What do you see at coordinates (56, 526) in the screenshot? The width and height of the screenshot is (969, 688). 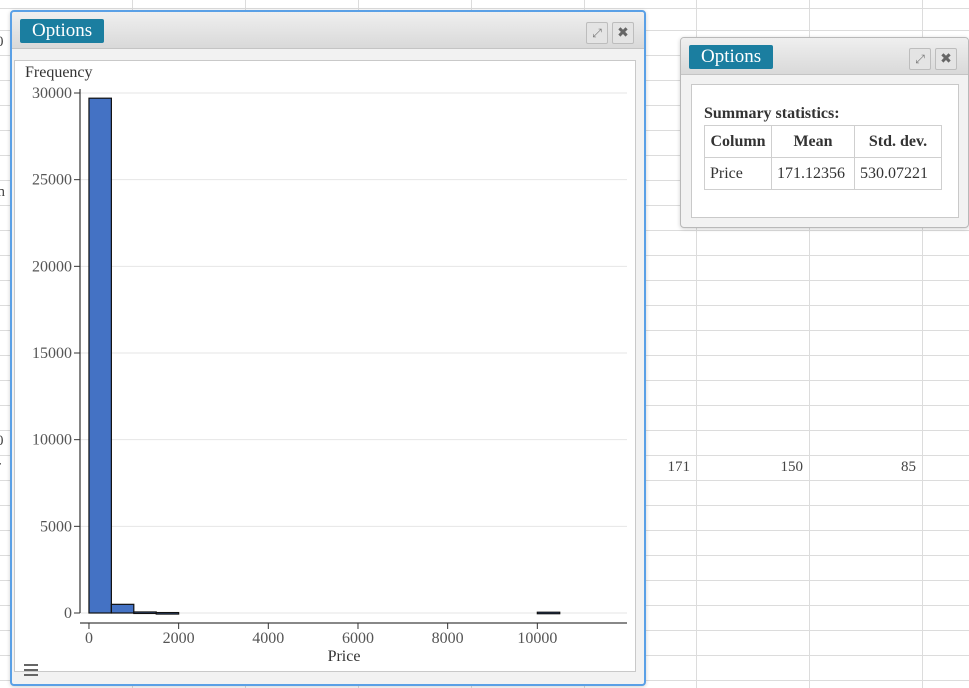 I see `y-tick-label: 5000` at bounding box center [56, 526].